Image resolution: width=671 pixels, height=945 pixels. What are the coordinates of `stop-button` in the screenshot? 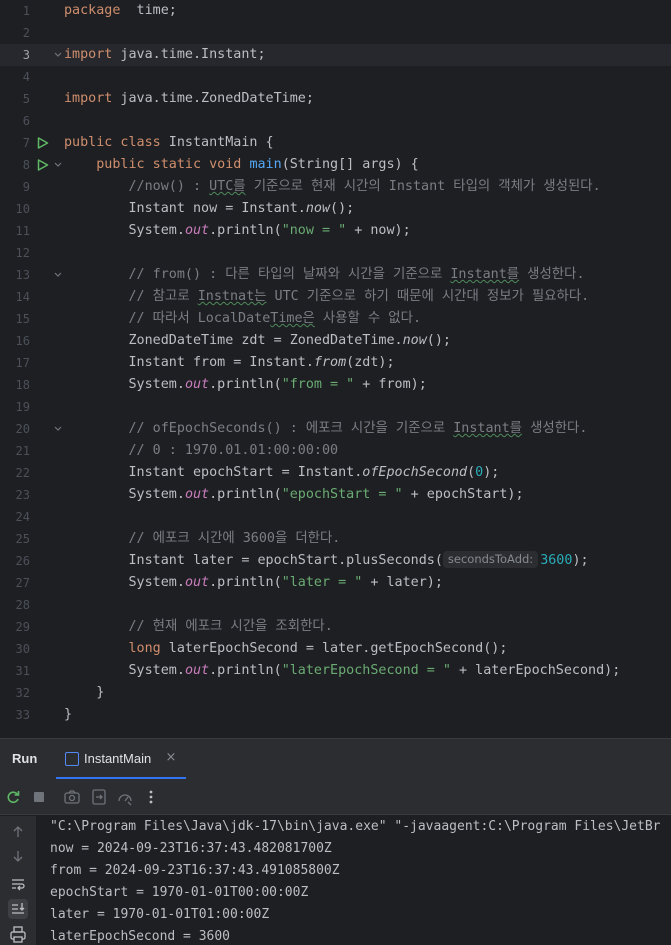 It's located at (39, 797).